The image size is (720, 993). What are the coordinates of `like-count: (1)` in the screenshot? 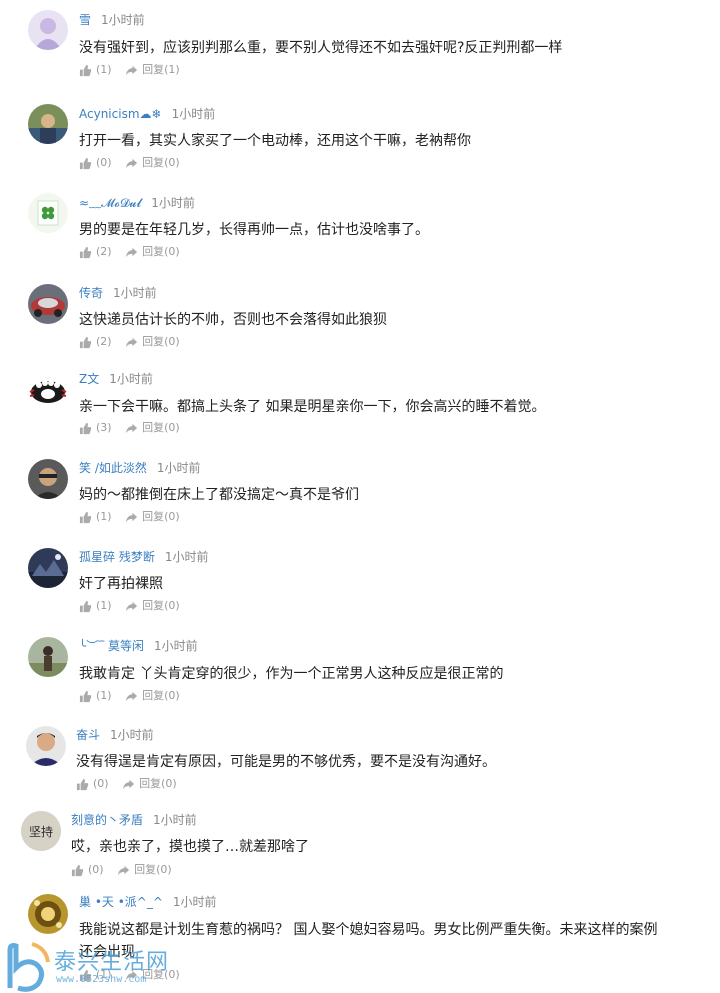 It's located at (104, 516).